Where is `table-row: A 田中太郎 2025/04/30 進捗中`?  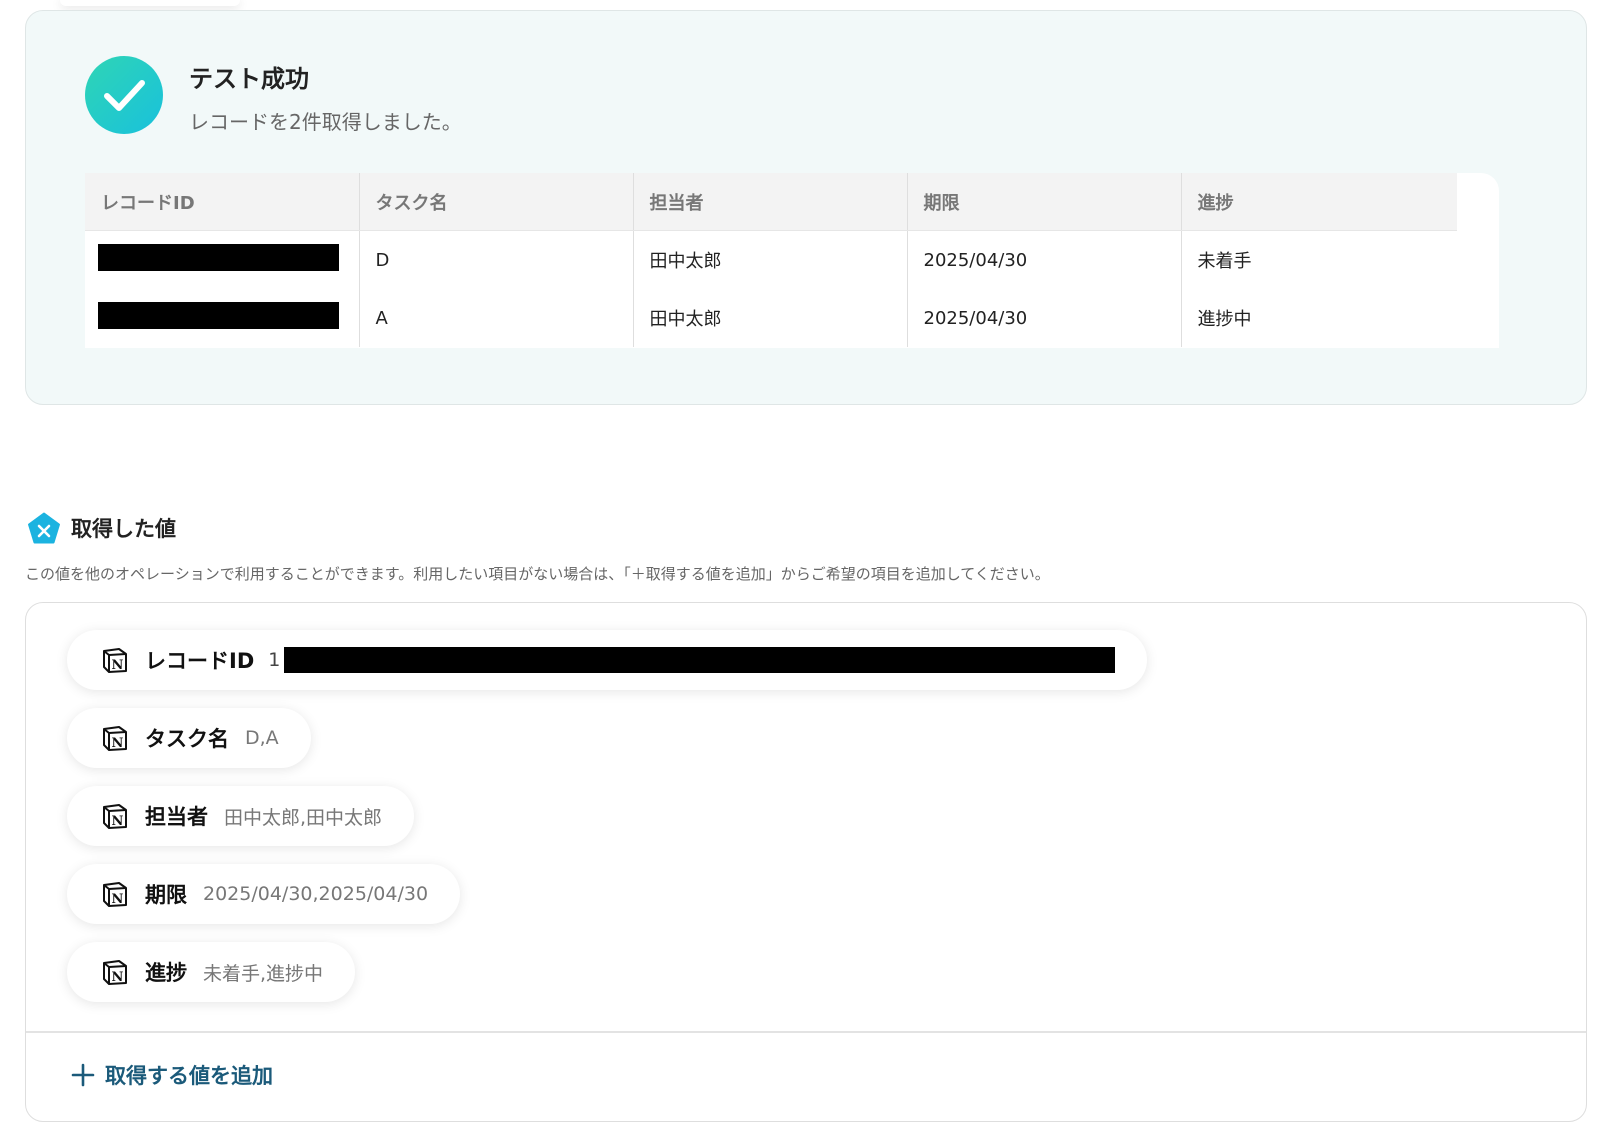
table-row: A 田中太郎 2025/04/30 進捗中 is located at coordinates (771, 318).